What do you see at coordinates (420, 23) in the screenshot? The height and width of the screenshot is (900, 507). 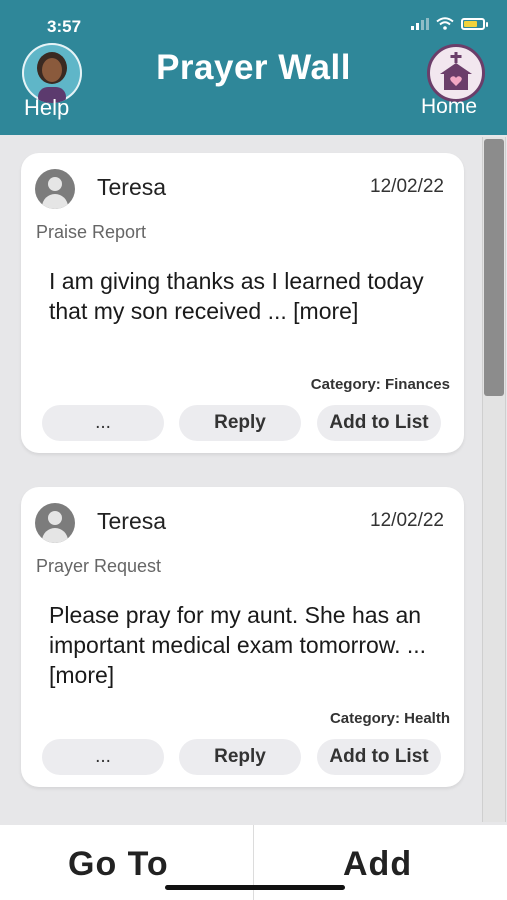 I see `signal-icon` at bounding box center [420, 23].